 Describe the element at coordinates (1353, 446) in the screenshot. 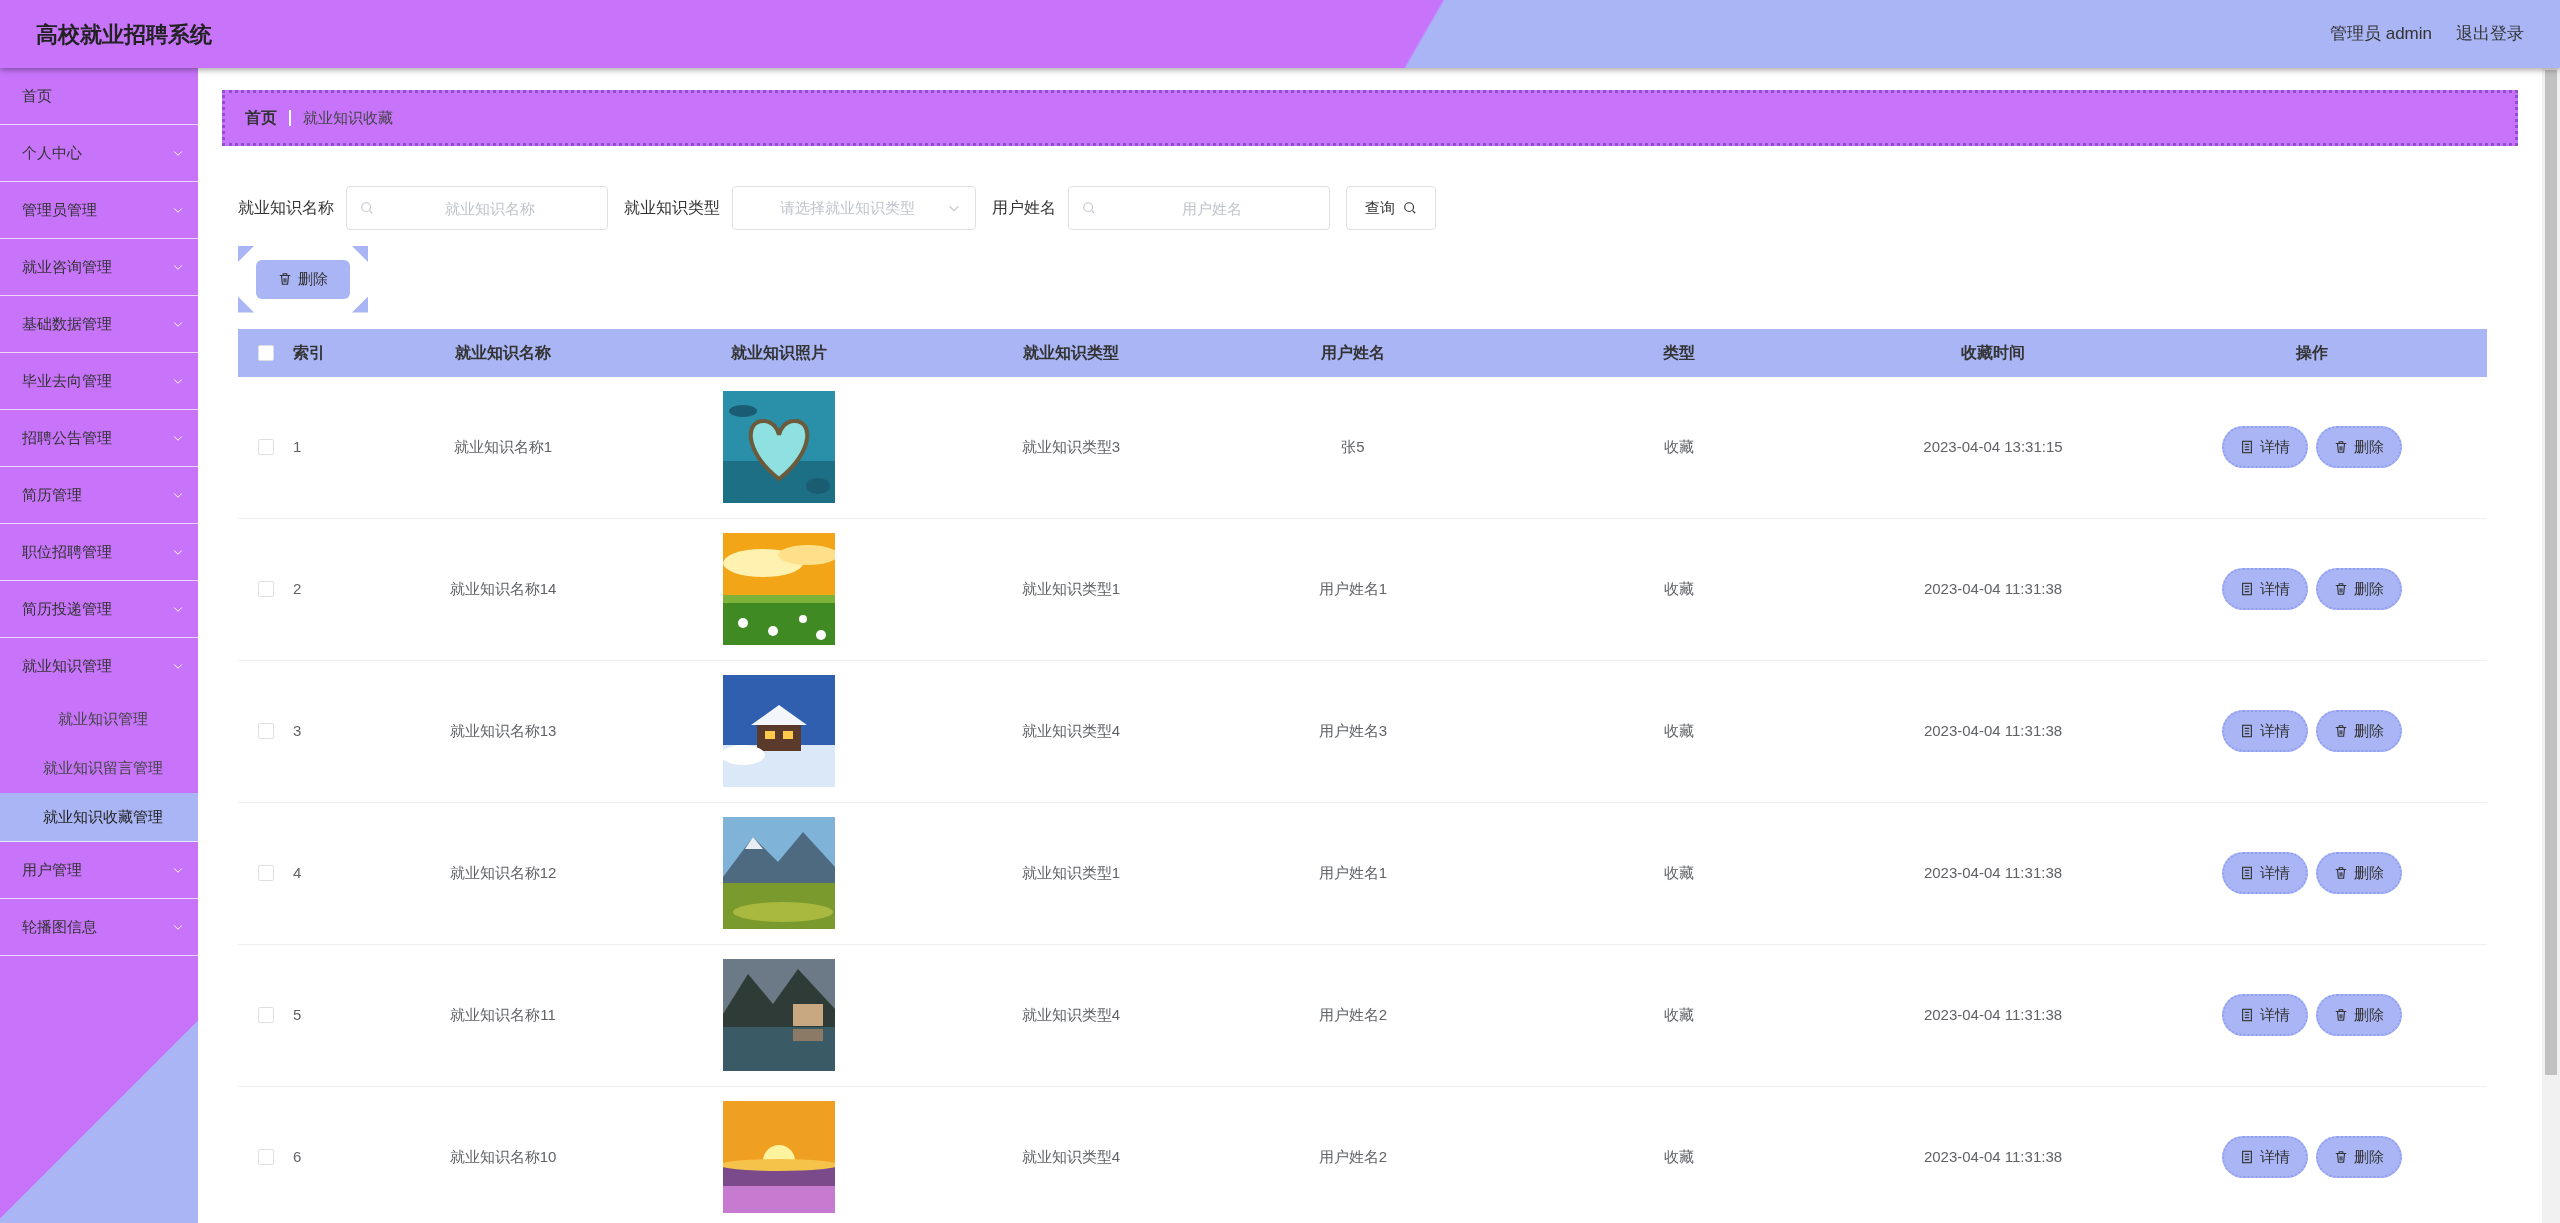

I see `table-cell-text: 张5` at that location.